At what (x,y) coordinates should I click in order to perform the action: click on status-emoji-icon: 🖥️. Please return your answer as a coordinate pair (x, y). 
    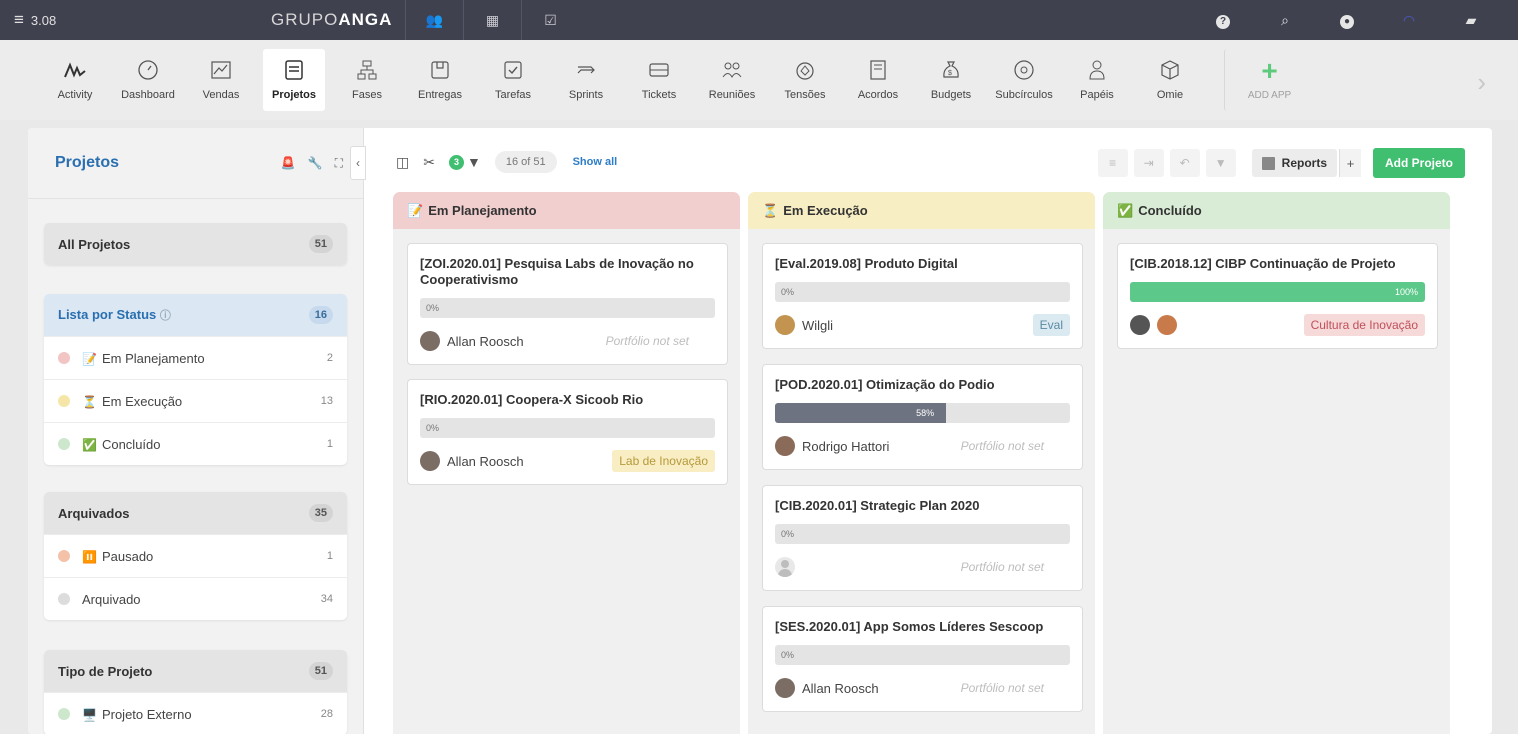
    Looking at the image, I should click on (89, 714).